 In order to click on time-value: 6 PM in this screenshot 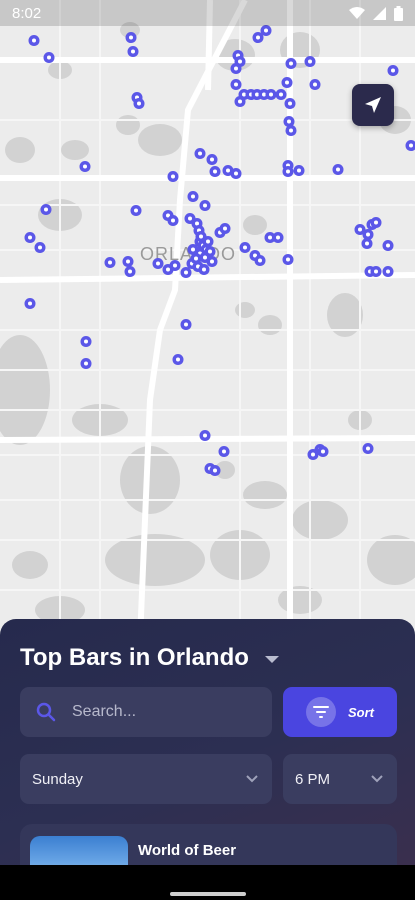, I will do `click(313, 779)`.